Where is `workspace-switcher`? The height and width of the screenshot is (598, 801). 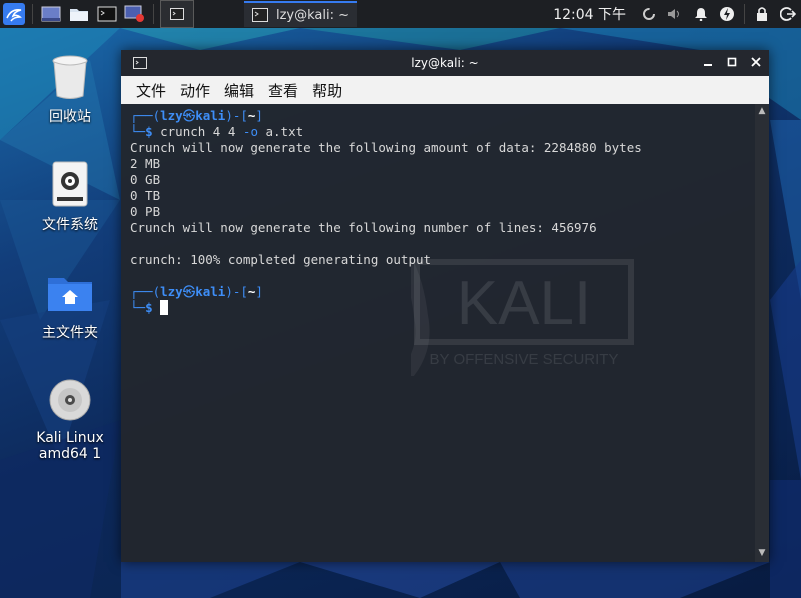 workspace-switcher is located at coordinates (177, 14).